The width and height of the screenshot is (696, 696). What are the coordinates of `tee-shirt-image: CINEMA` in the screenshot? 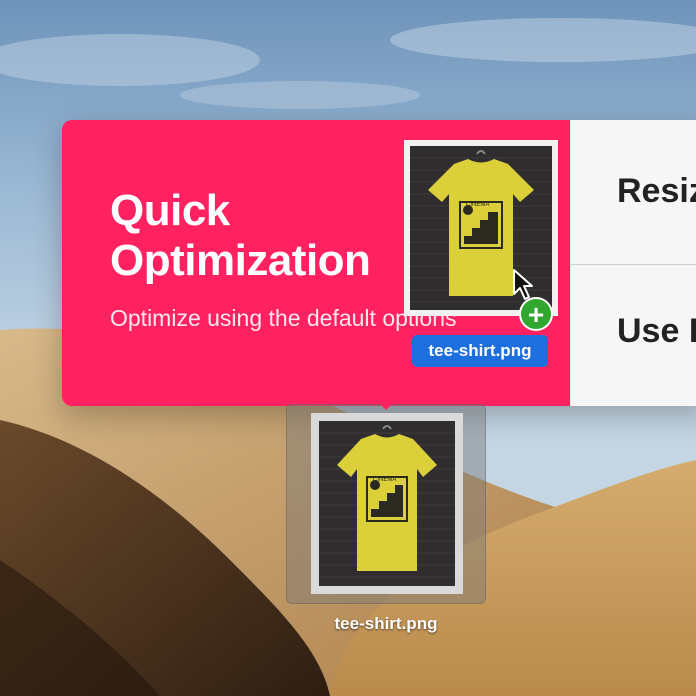 It's located at (387, 503).